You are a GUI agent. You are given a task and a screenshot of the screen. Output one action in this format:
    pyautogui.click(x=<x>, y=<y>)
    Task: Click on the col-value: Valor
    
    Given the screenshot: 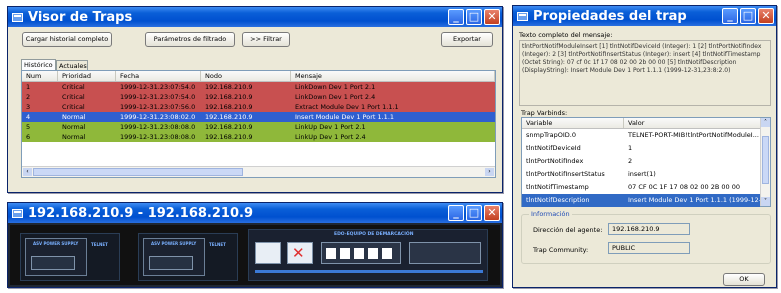 What is the action you would take?
    pyautogui.click(x=697, y=123)
    